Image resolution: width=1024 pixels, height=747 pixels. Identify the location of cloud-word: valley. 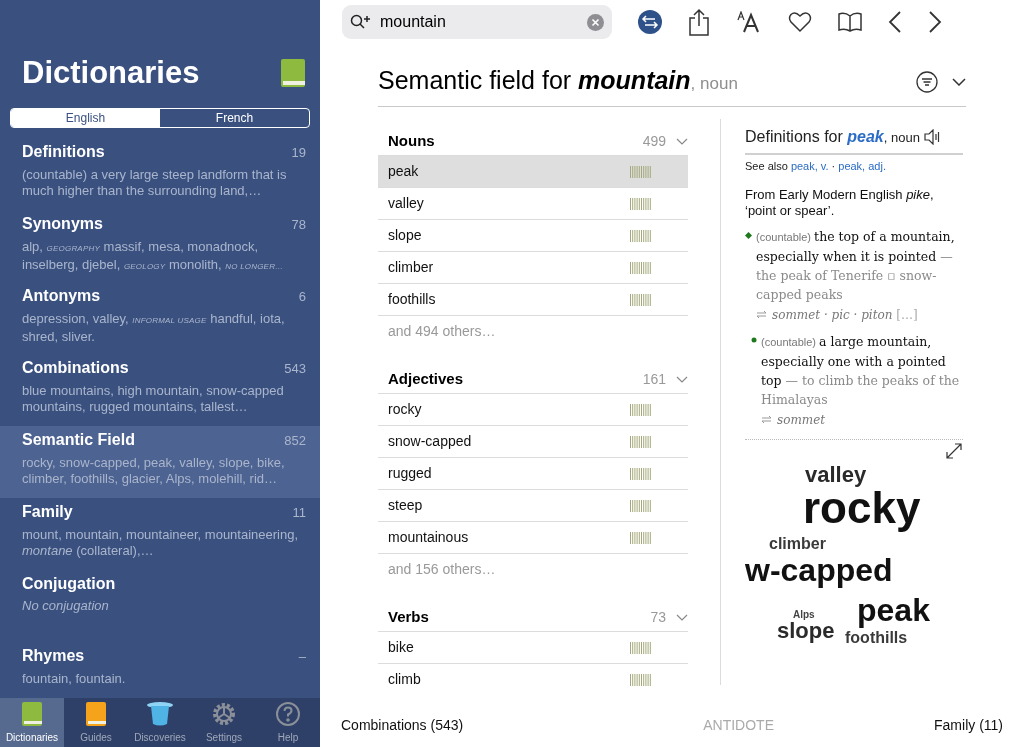
(836, 474).